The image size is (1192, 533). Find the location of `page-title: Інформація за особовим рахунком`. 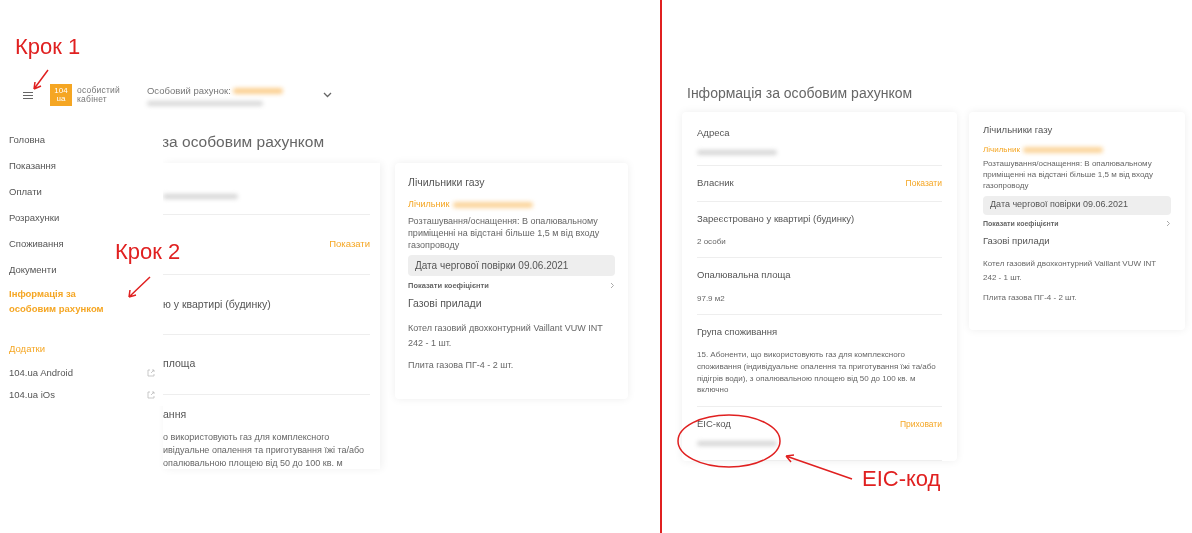

page-title: Інформація за особовим рахунком is located at coordinates (800, 93).